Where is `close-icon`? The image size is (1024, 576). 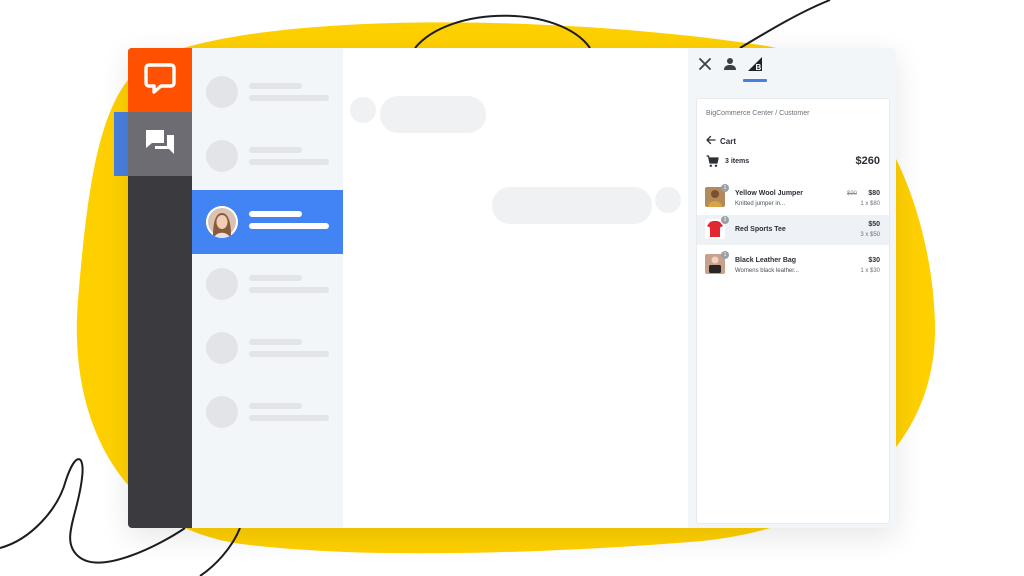 close-icon is located at coordinates (705, 66).